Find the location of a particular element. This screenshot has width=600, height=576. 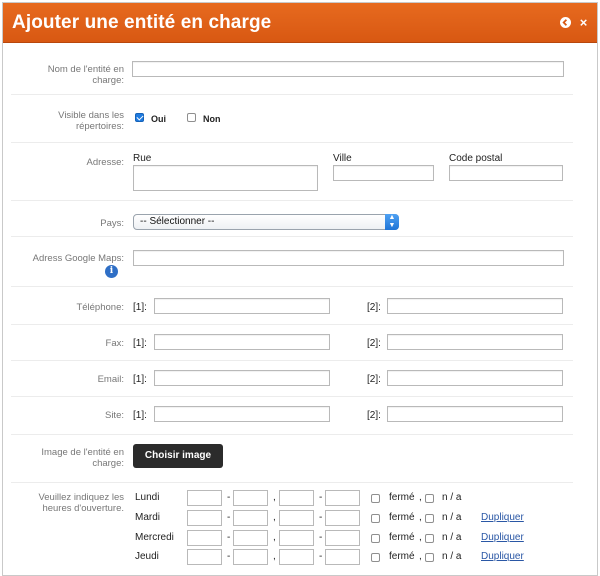

site-slot1-label: [1]: is located at coordinates (140, 415).